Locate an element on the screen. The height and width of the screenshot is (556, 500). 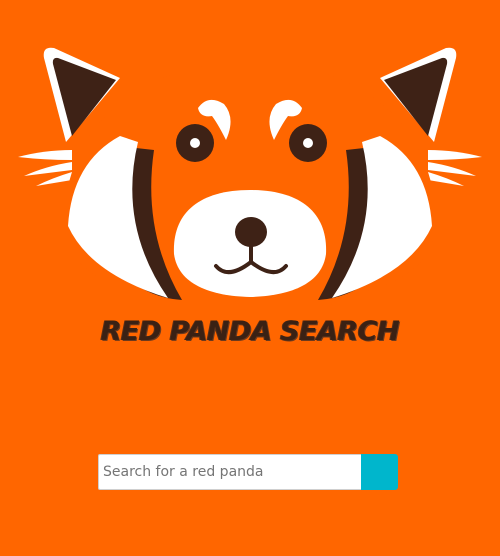
nose is located at coordinates (251, 232).